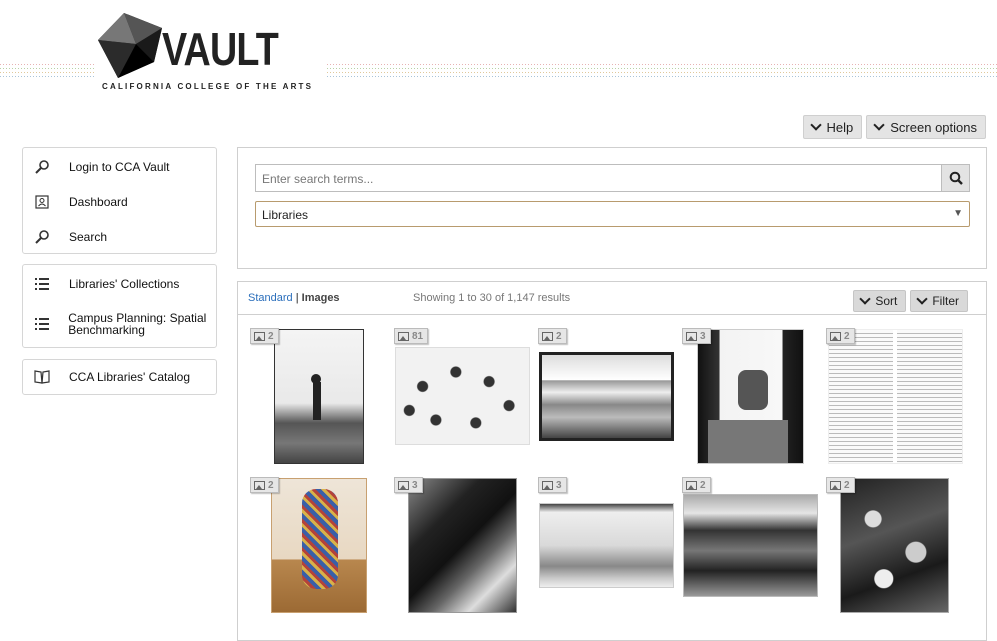  I want to click on sidebar-item-label: Login to CCA Vault, so click(119, 166).